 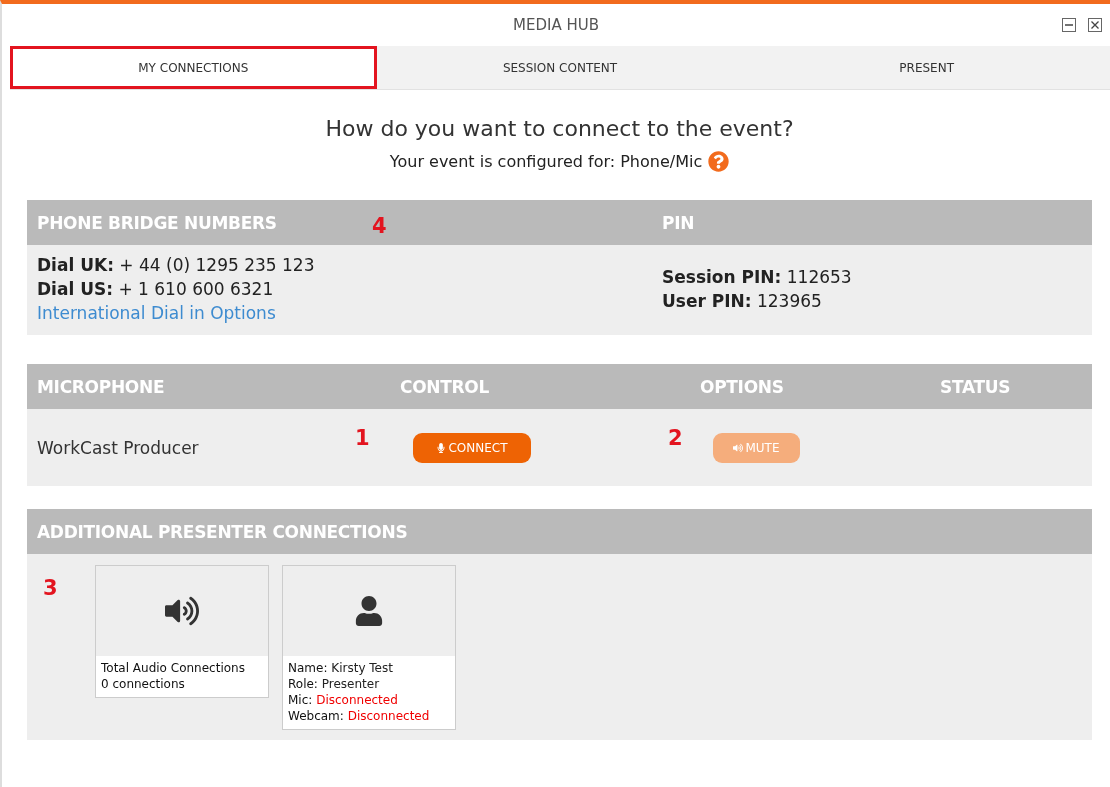 I want to click on column-header: PIN, so click(x=678, y=222).